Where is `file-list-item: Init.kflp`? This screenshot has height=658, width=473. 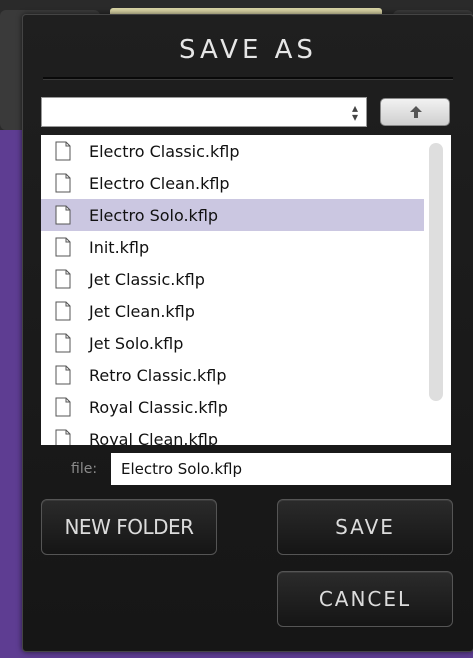 file-list-item: Init.kflp is located at coordinates (232, 247).